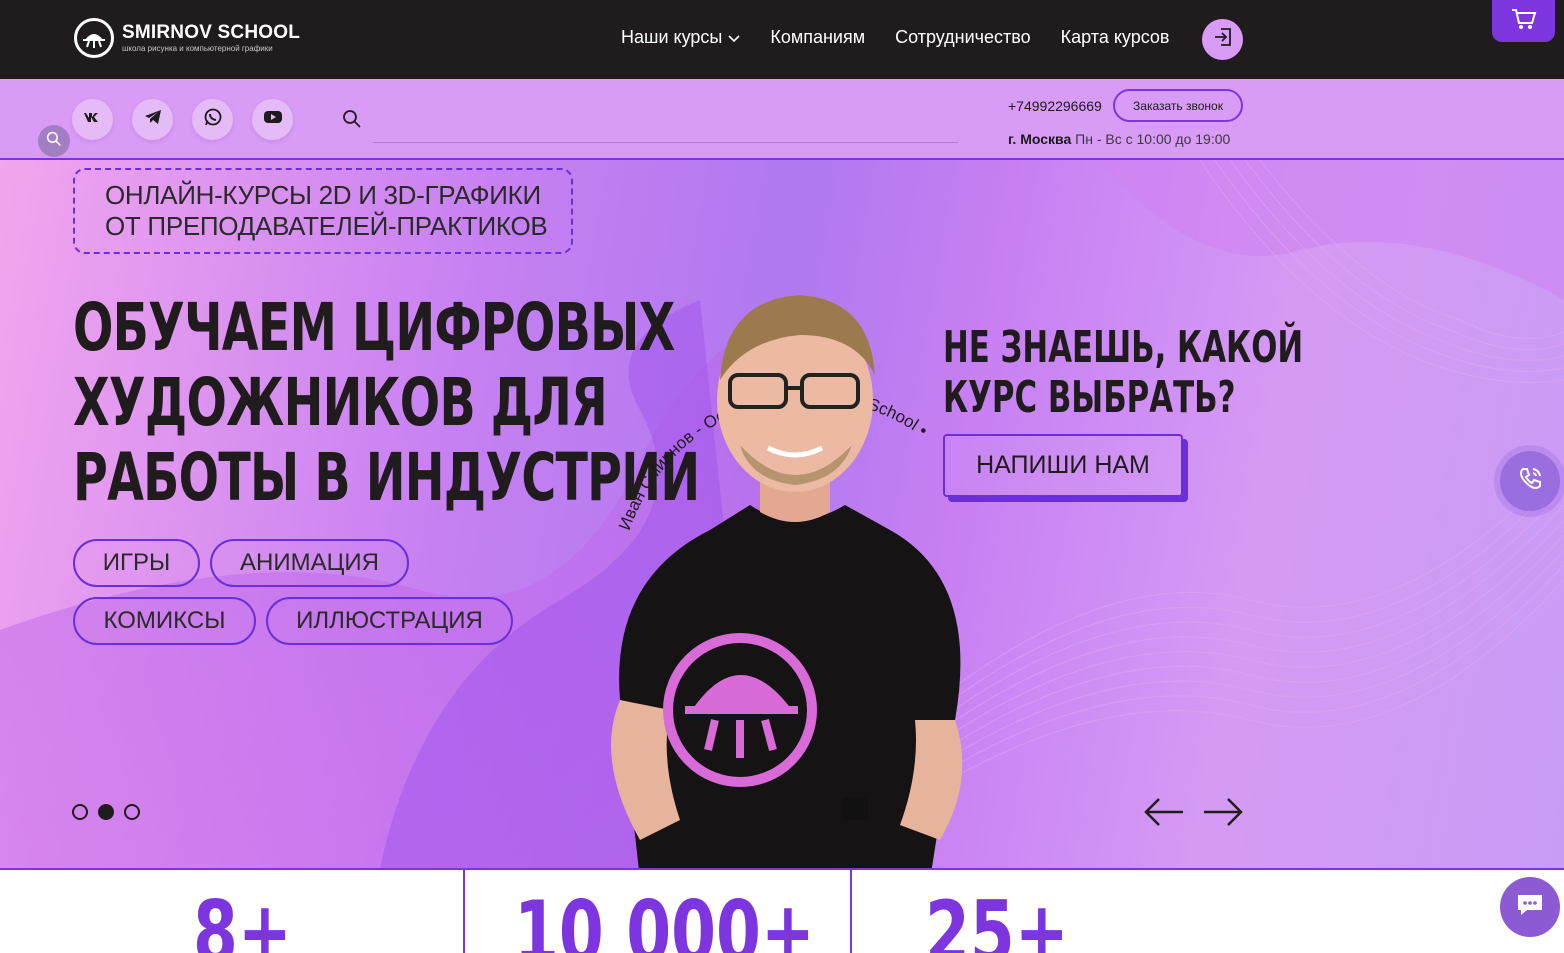  What do you see at coordinates (664, 918) in the screenshot?
I see `stat-value: 10 000+` at bounding box center [664, 918].